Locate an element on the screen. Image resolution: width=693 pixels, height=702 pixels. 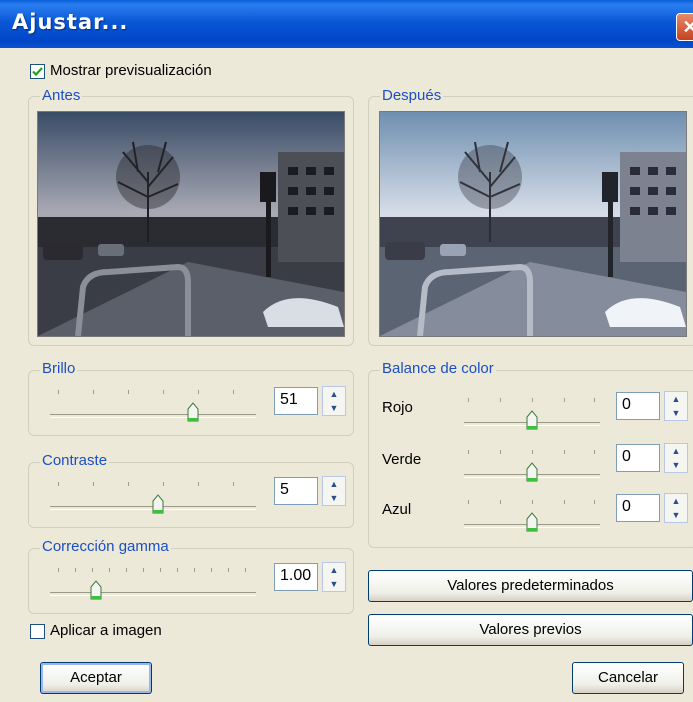
contrast-label: Contraste is located at coordinates (75, 460).